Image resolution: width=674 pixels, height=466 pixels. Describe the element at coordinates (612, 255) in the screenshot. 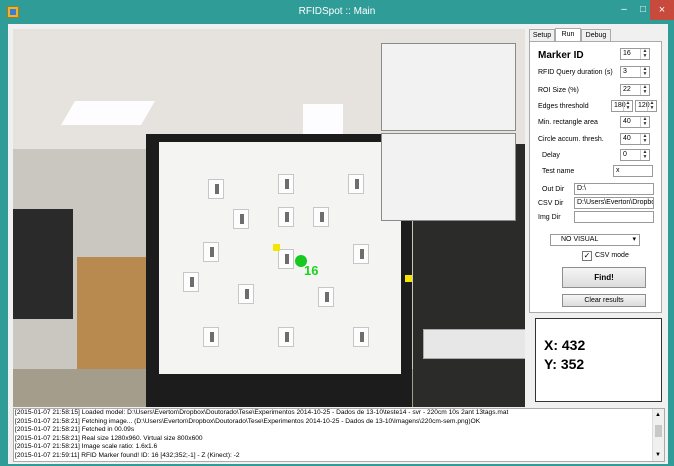

I see `csv-mode-label: CSV mode` at that location.